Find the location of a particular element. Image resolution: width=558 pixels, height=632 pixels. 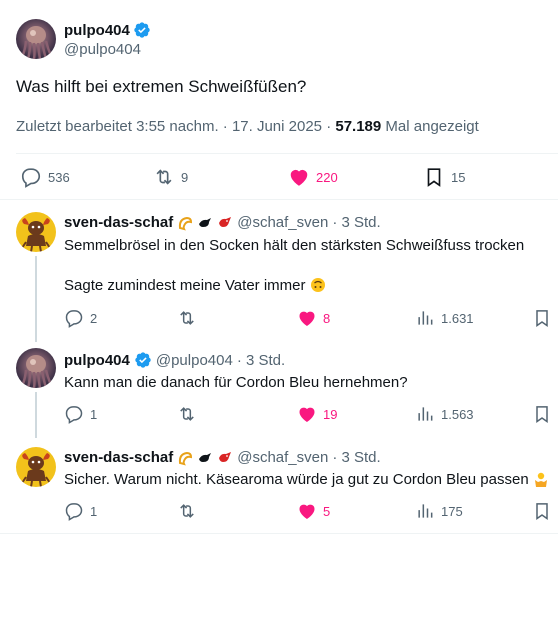

views-count: 175 is located at coordinates (452, 511).